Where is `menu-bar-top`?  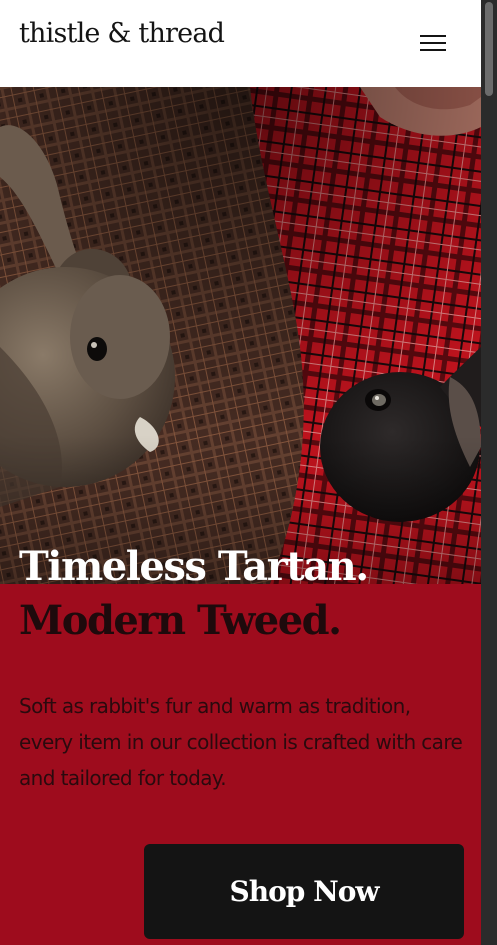
menu-bar-top is located at coordinates (433, 36).